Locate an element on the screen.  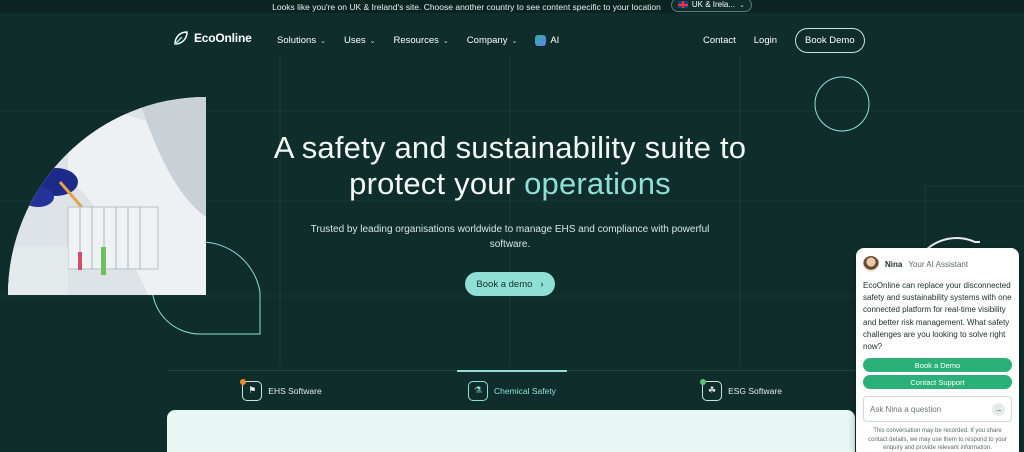
book-a-demo-button: Book a demo › is located at coordinates (510, 284).